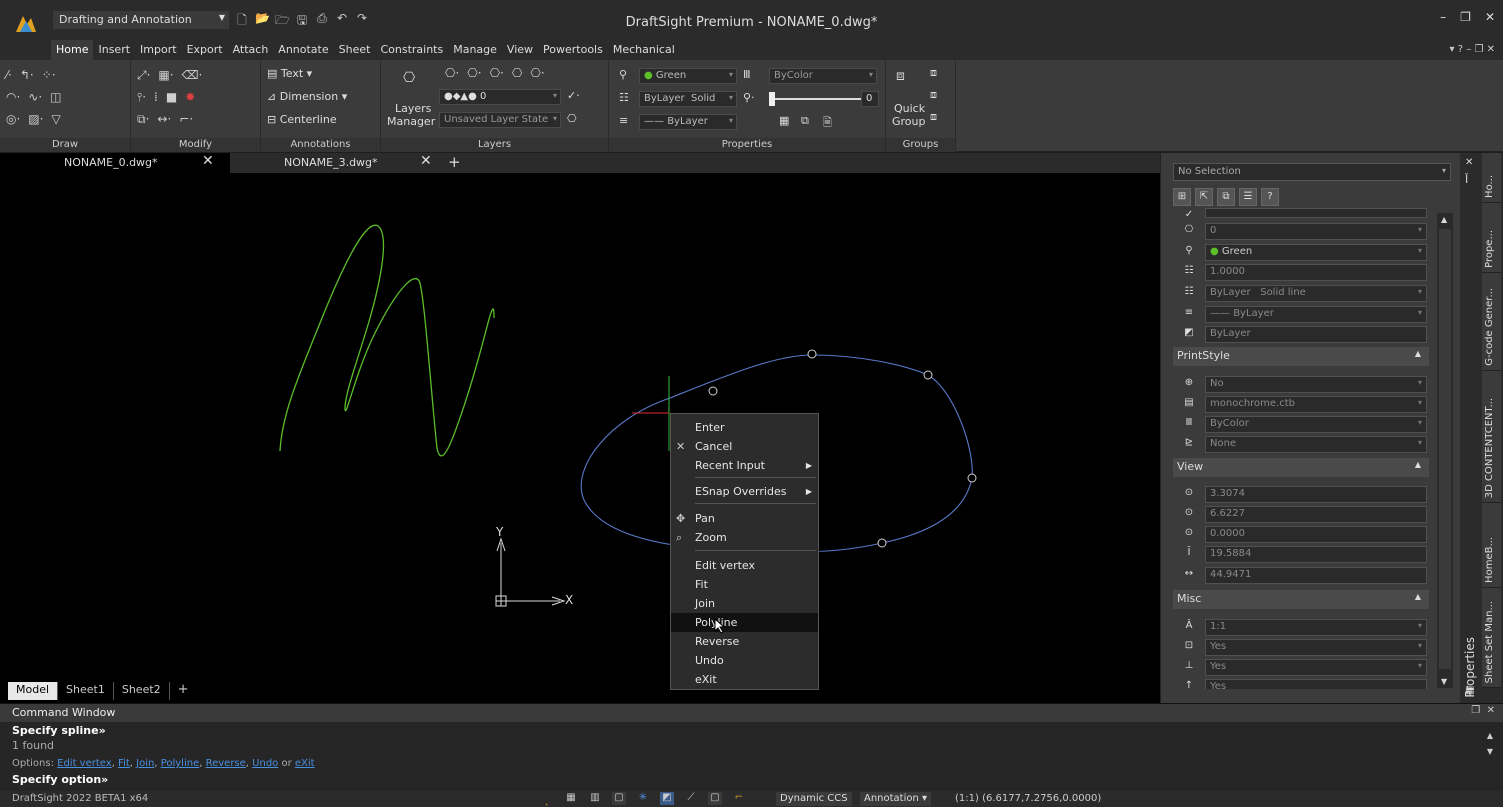  Describe the element at coordinates (1465, 17) in the screenshot. I see `restore-button: ❐` at that location.